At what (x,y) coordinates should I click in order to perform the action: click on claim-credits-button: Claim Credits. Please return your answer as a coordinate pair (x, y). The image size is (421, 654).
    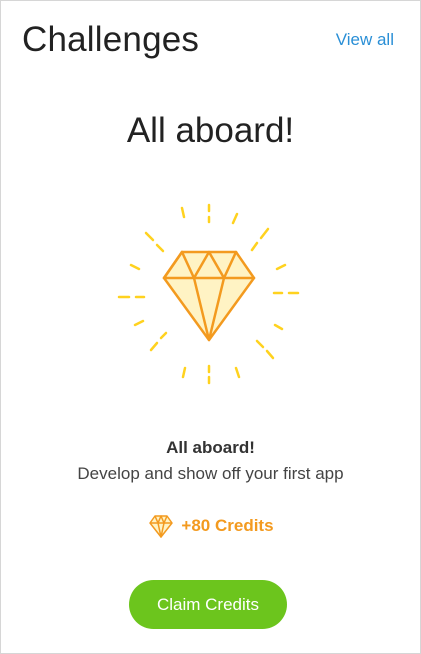
    Looking at the image, I should click on (208, 604).